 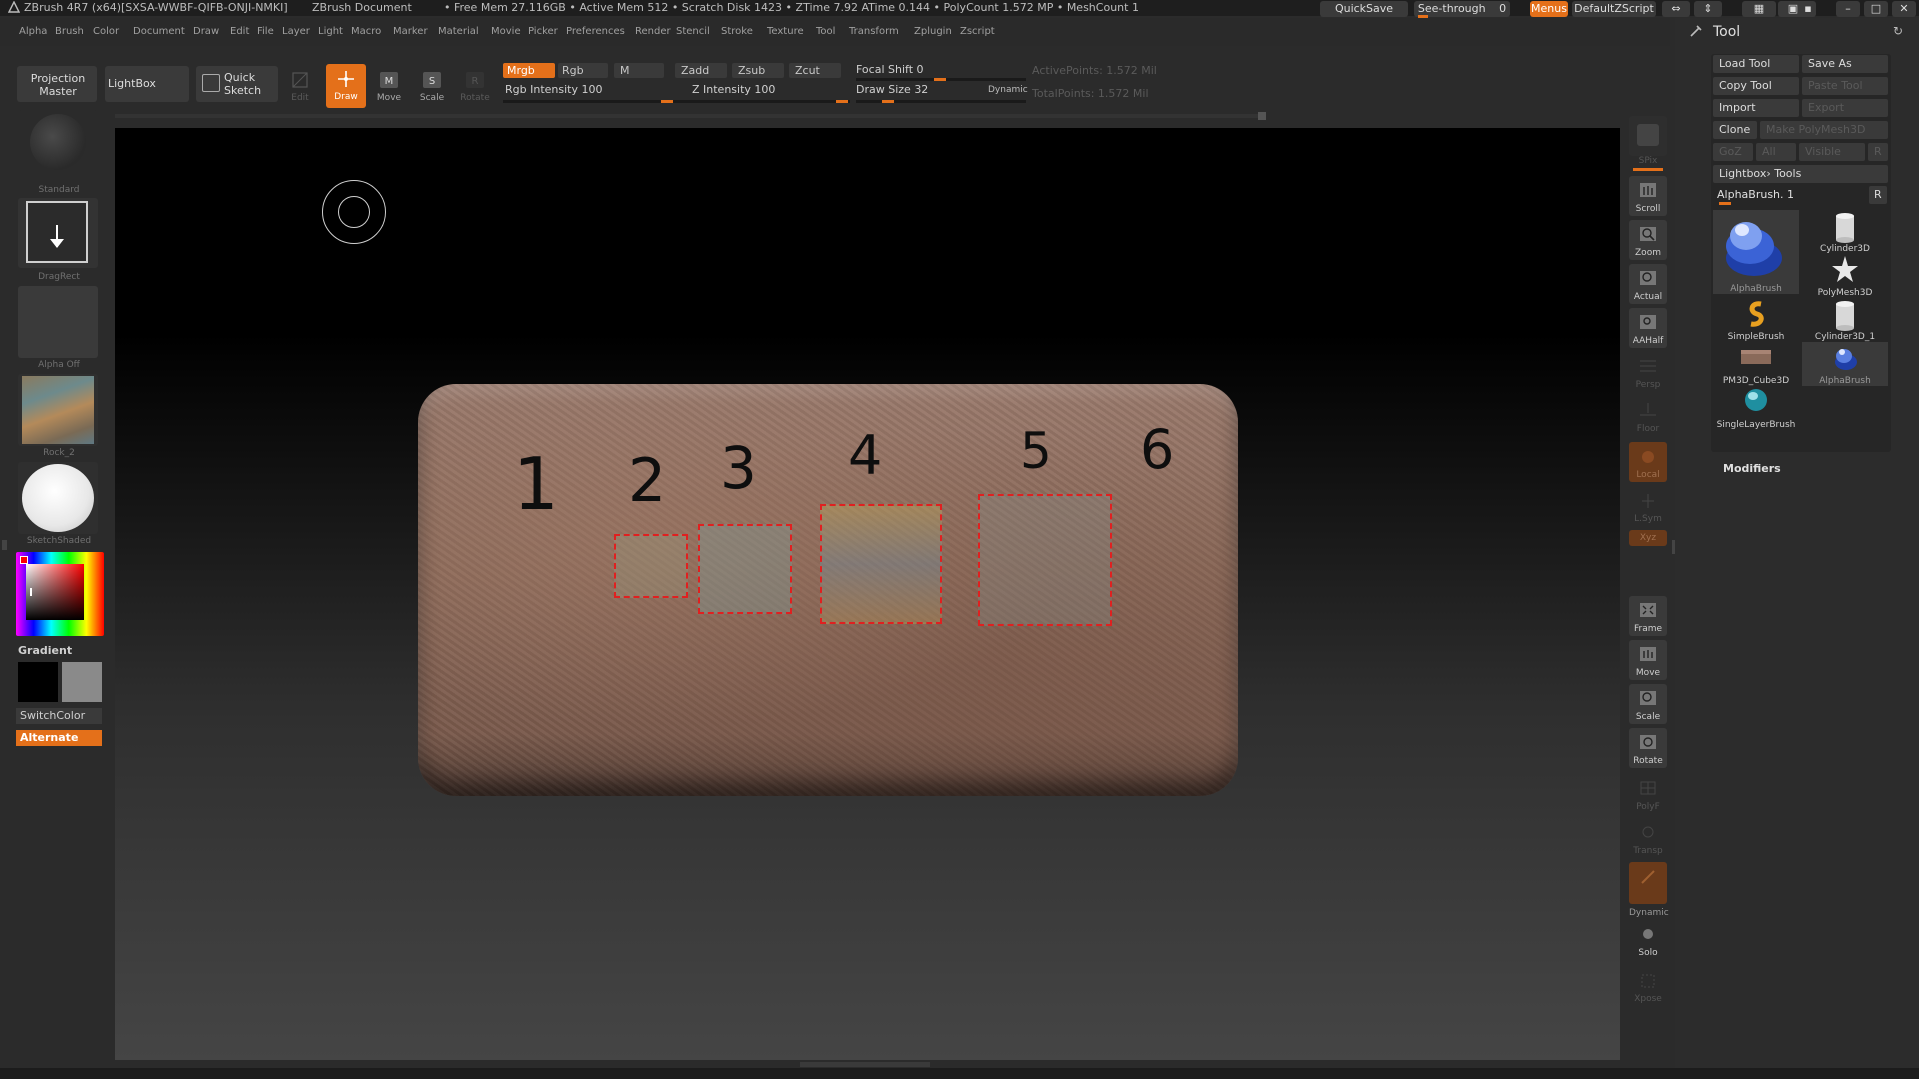 What do you see at coordinates (762, 101) in the screenshot?
I see `z-intensity-track` at bounding box center [762, 101].